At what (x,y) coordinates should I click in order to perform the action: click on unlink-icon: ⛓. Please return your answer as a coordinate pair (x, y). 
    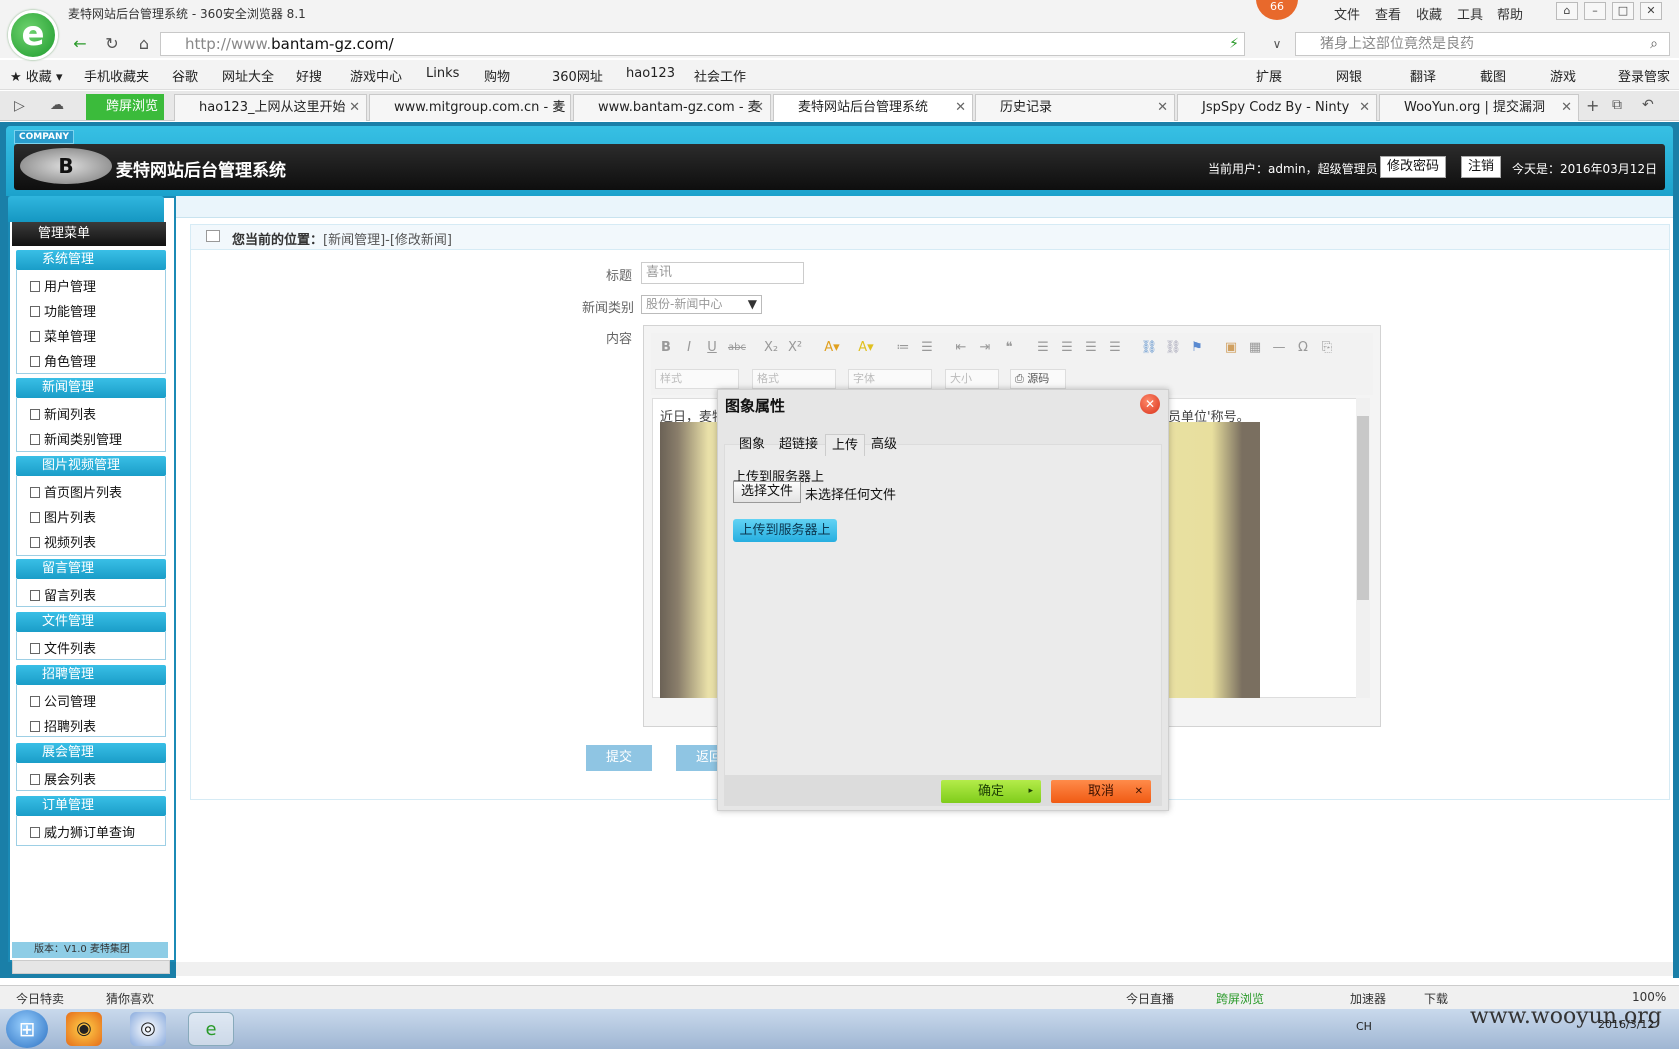
    Looking at the image, I should click on (1173, 348).